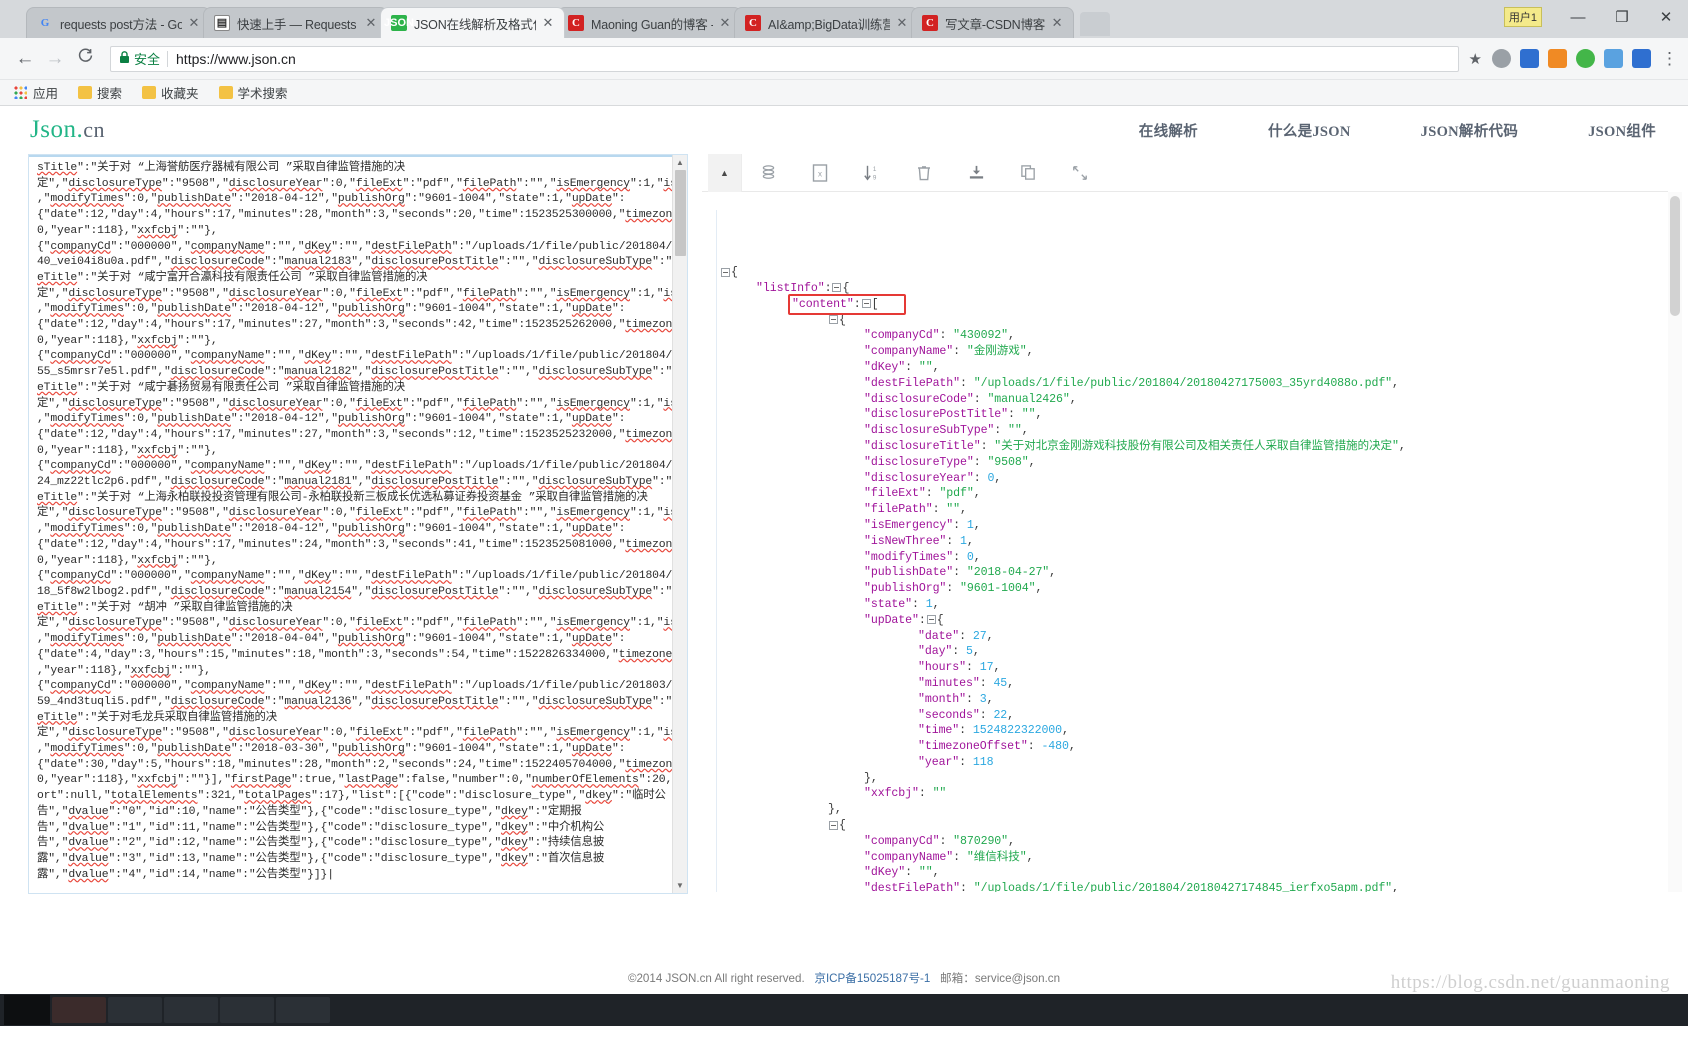 The image size is (1688, 1040). What do you see at coordinates (924, 173) in the screenshot?
I see `trash-icon` at bounding box center [924, 173].